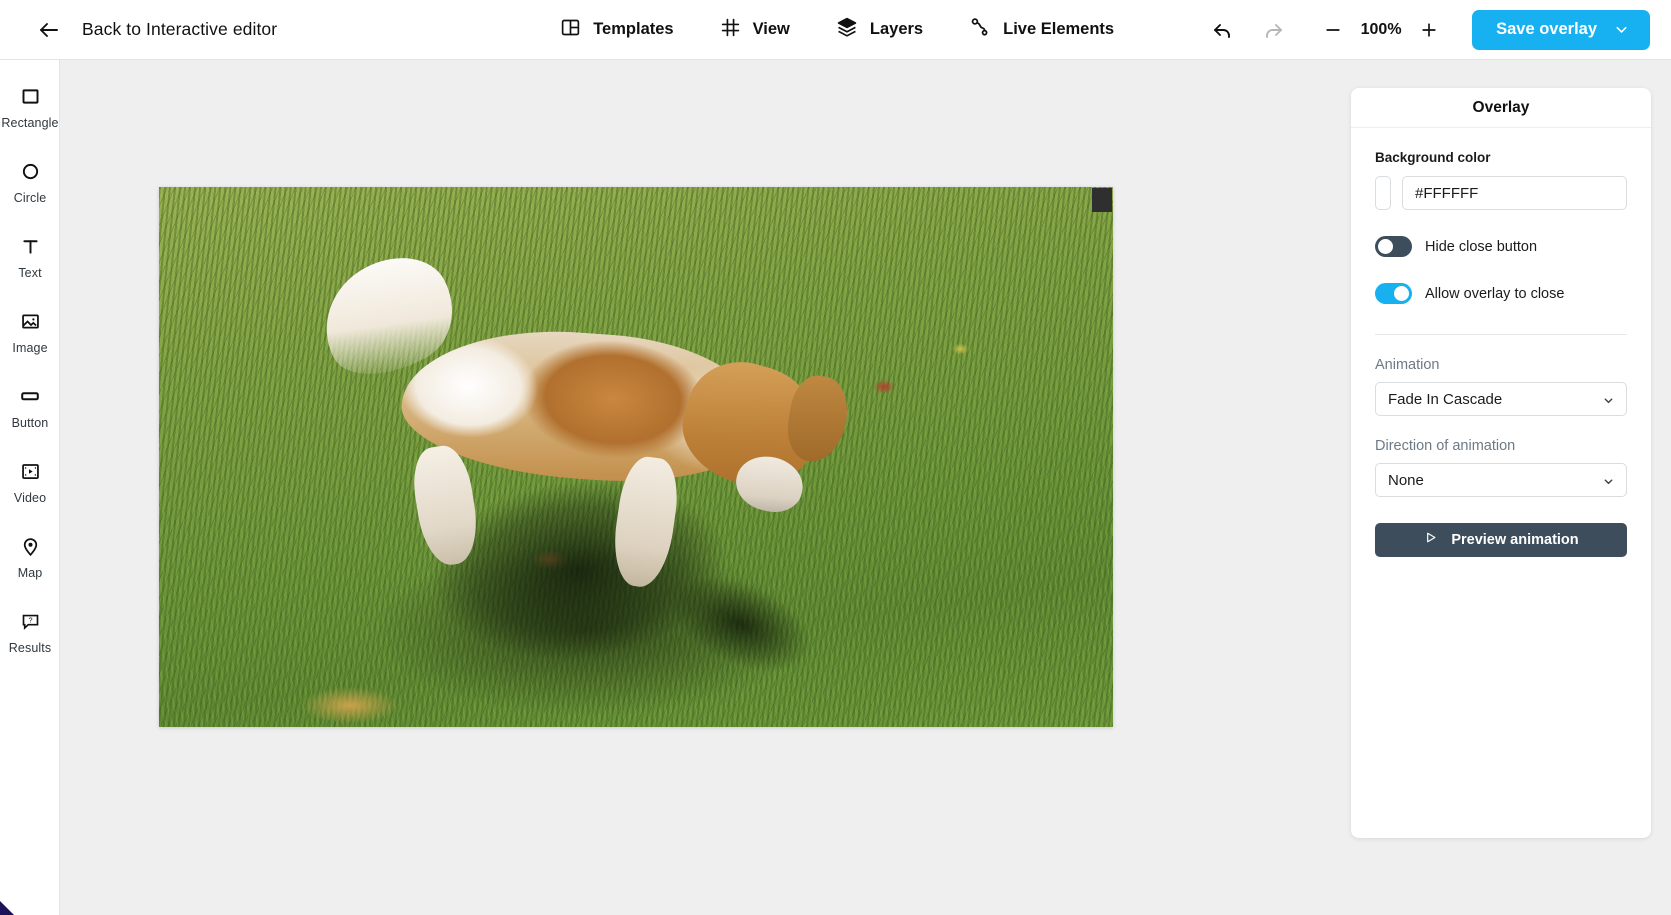  Describe the element at coordinates (30, 498) in the screenshot. I see `sidebar-label-video: Video` at that location.